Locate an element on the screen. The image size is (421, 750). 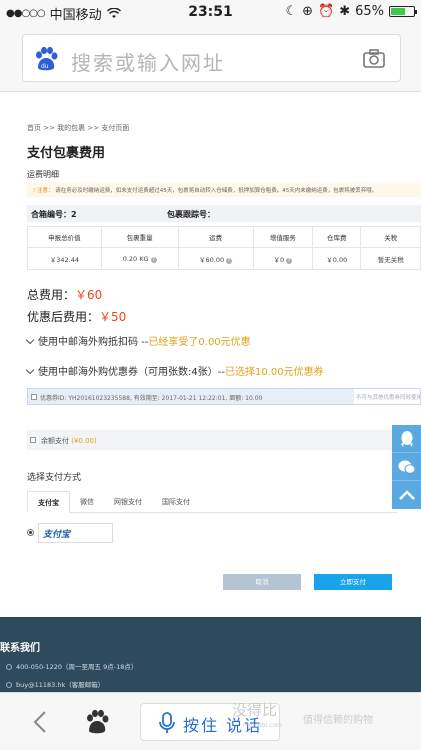
coupon-code-toggle: 使用中邮海外购抵扣码 --已经享受了0.00元优惠 is located at coordinates (138, 340).